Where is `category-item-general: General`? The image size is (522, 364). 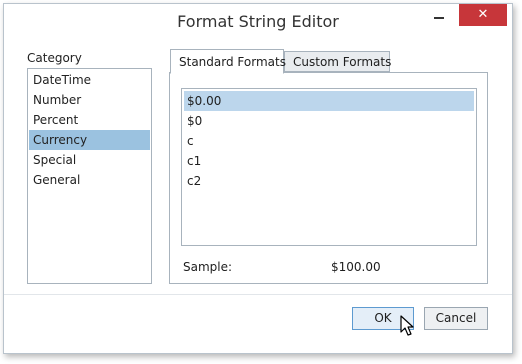
category-item-general: General is located at coordinates (89, 180).